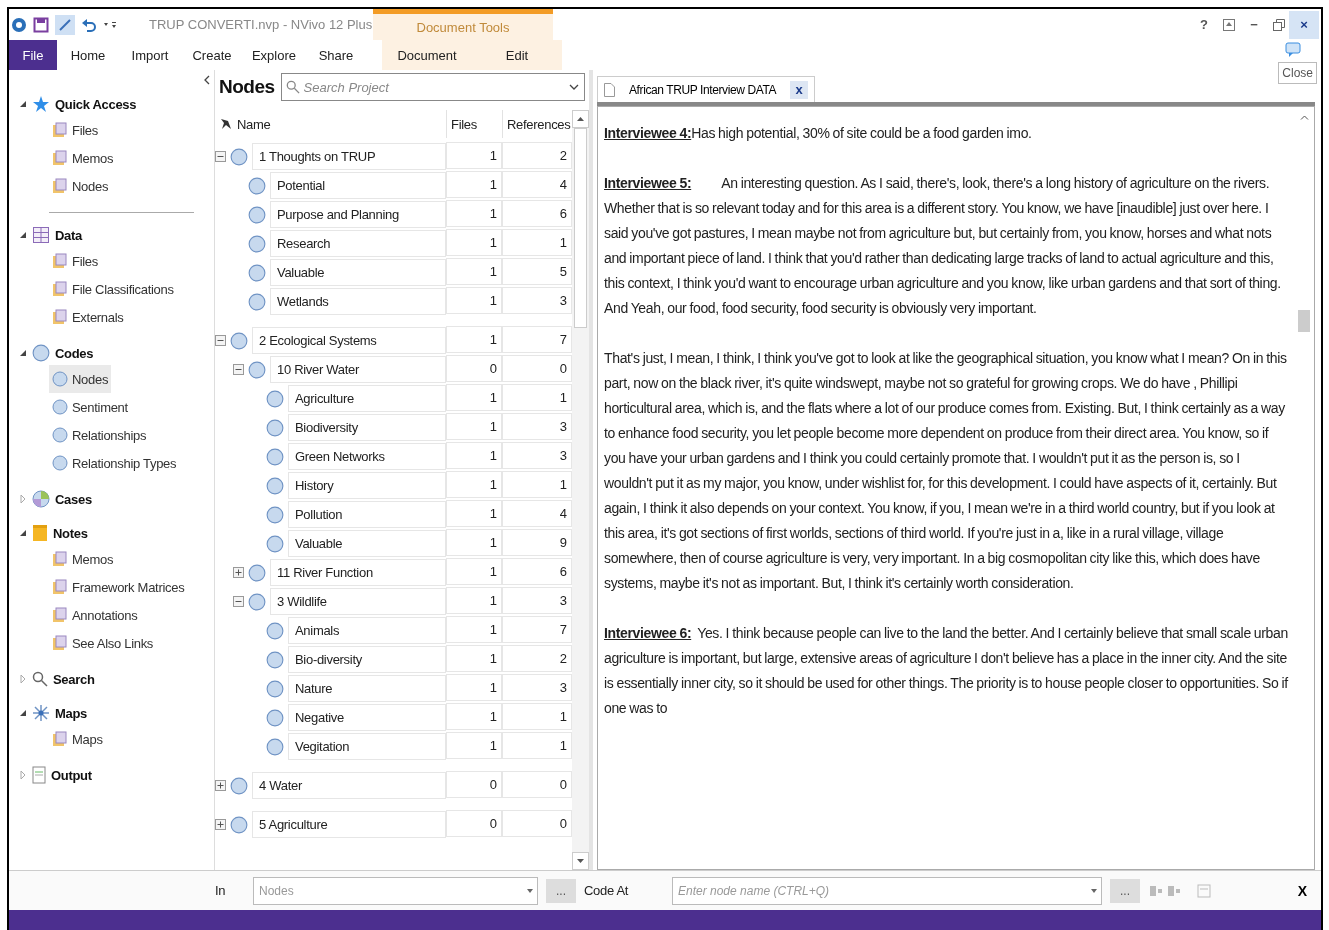 The height and width of the screenshot is (930, 1329). I want to click on node-name: 11 River Function, so click(358, 572).